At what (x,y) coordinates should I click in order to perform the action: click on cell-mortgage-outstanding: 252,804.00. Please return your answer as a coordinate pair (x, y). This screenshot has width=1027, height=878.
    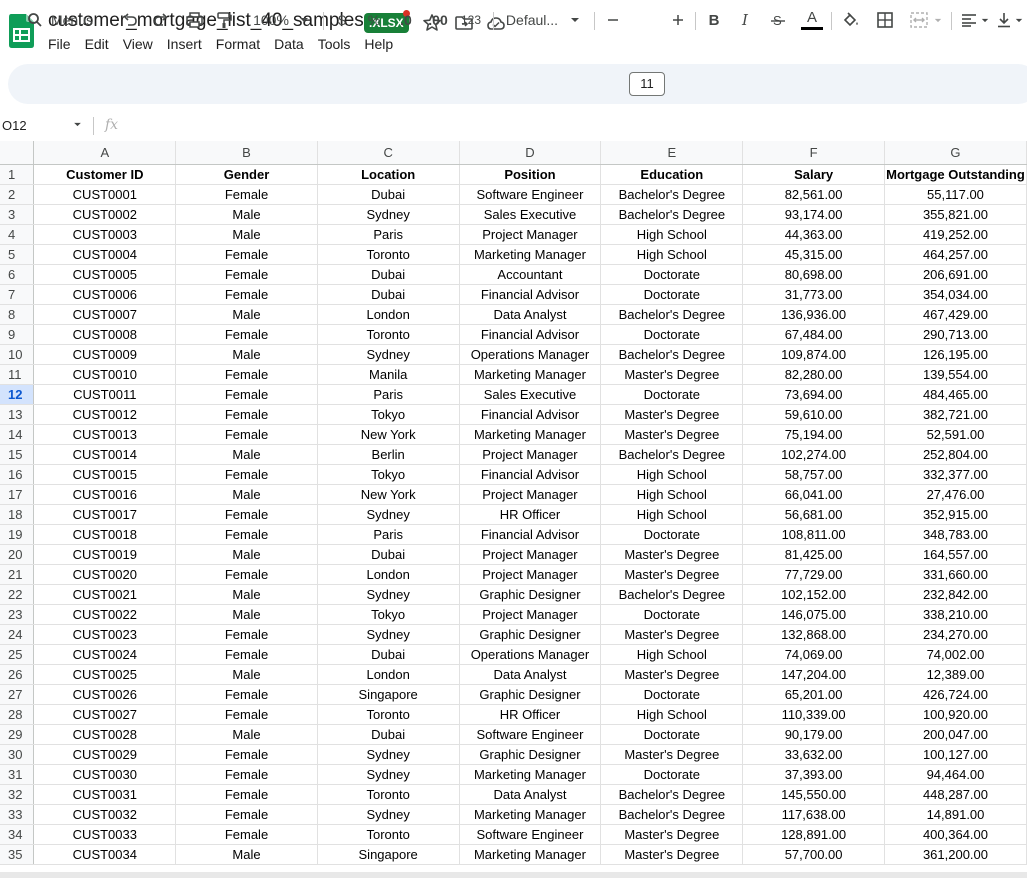
    Looking at the image, I should click on (955, 454).